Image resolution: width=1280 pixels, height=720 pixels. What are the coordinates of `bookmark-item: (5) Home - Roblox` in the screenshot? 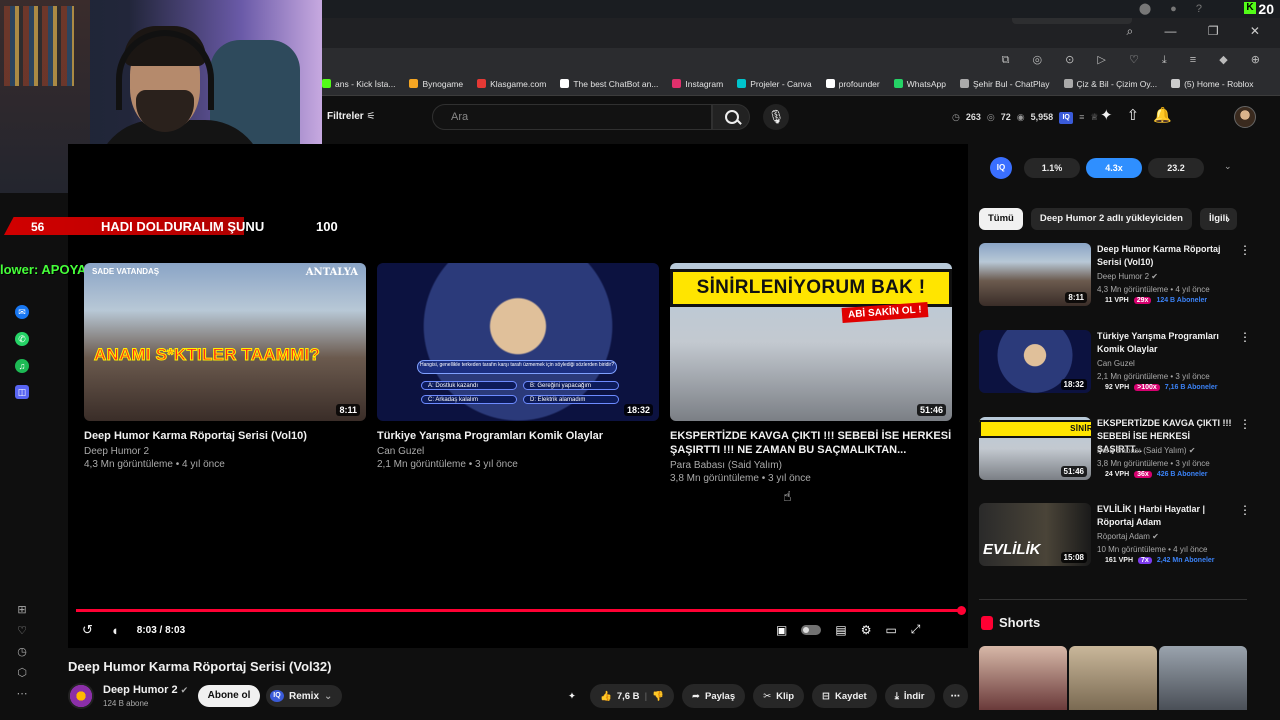 It's located at (1212, 84).